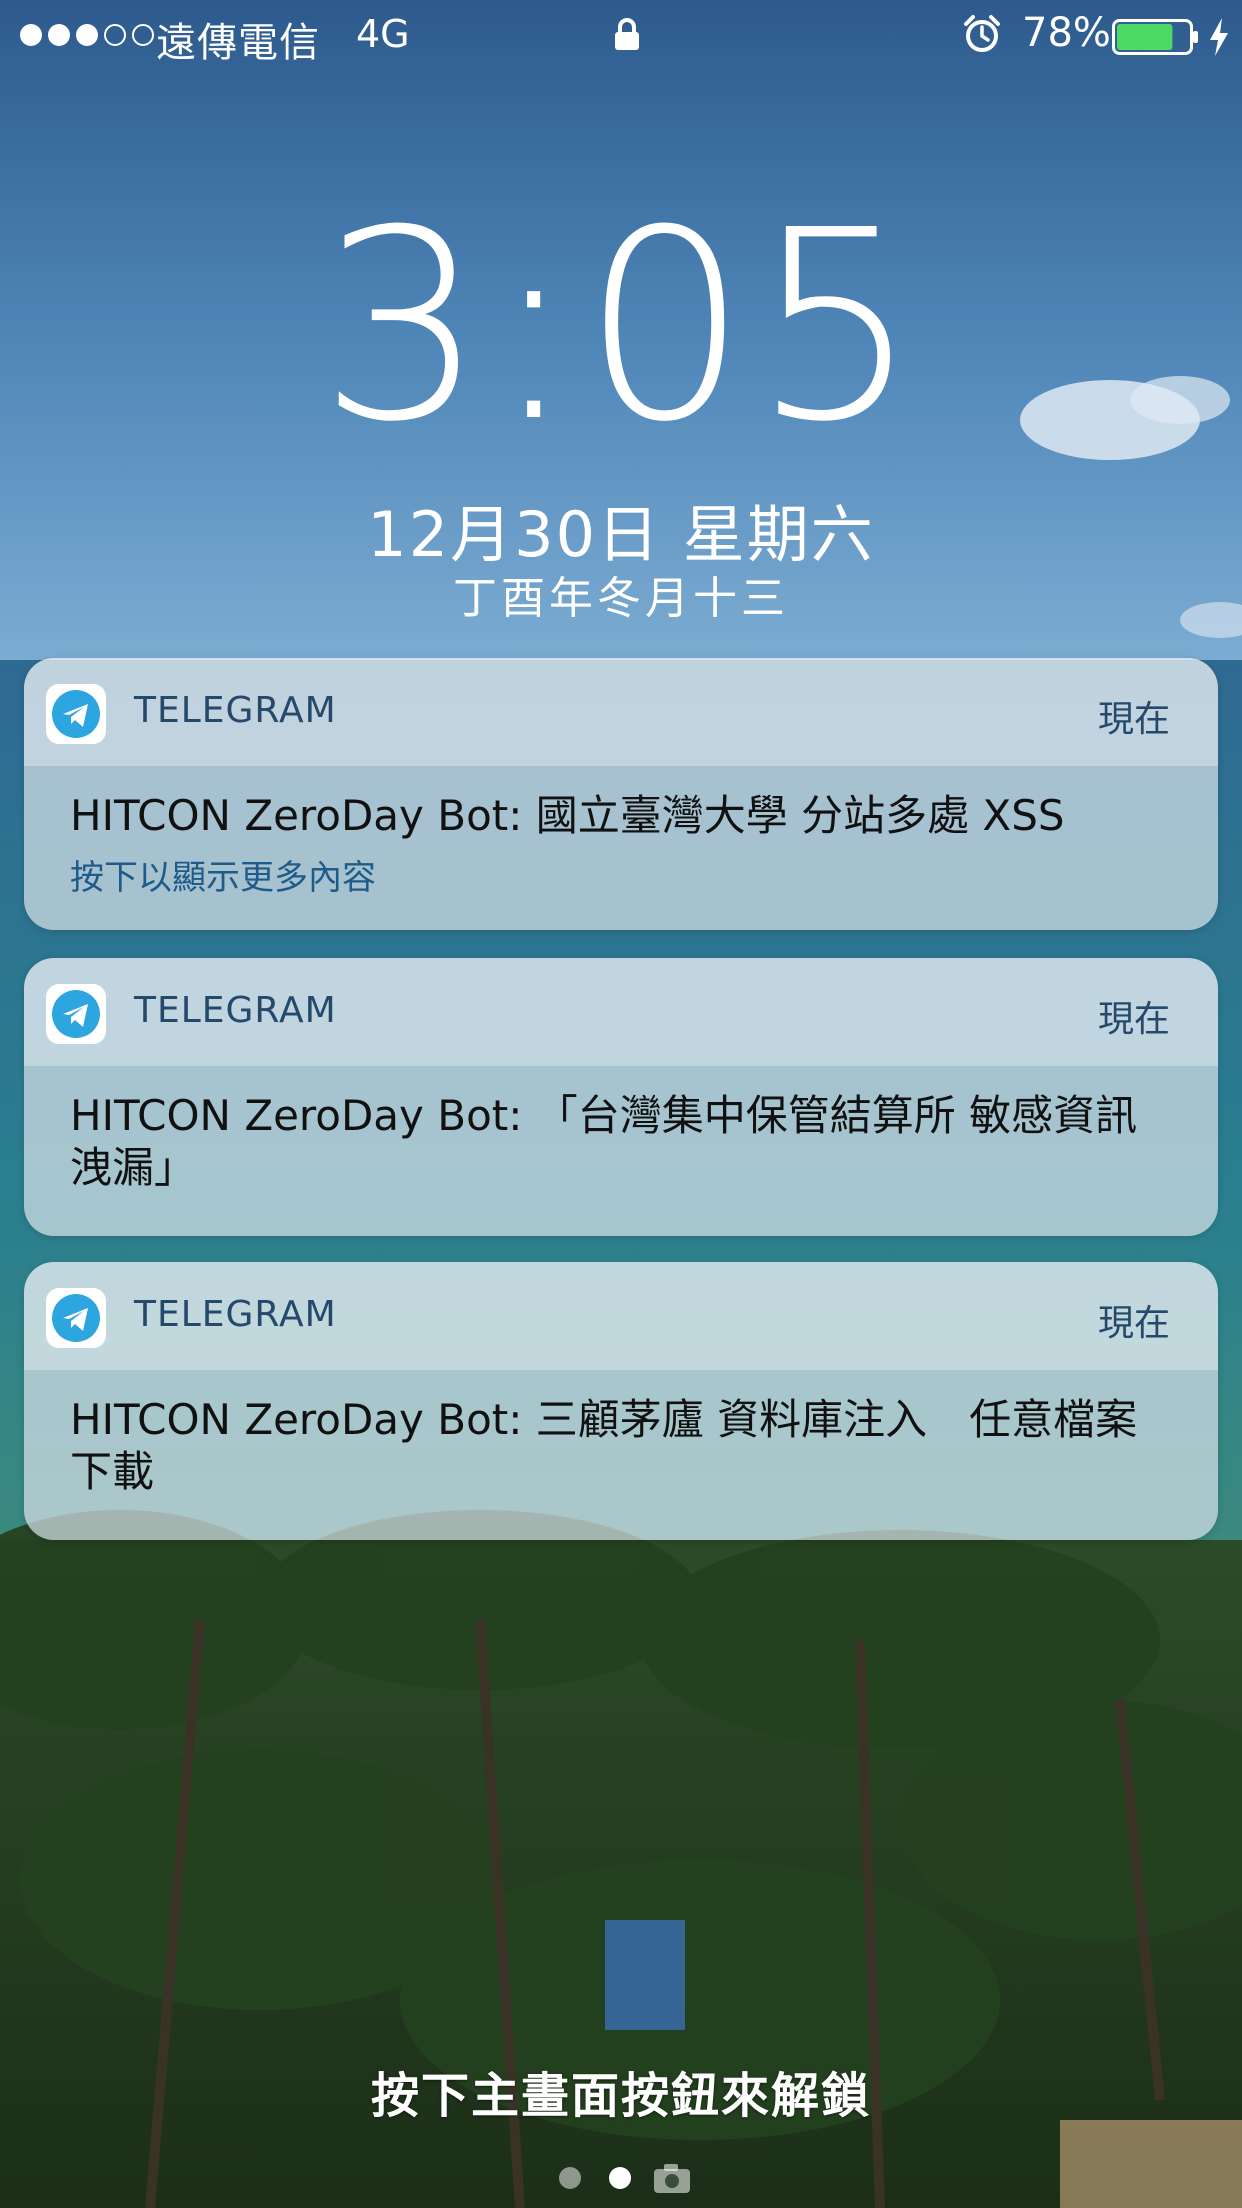 The image size is (1242, 2208). Describe the element at coordinates (627, 34) in the screenshot. I see `lock-icon` at that location.